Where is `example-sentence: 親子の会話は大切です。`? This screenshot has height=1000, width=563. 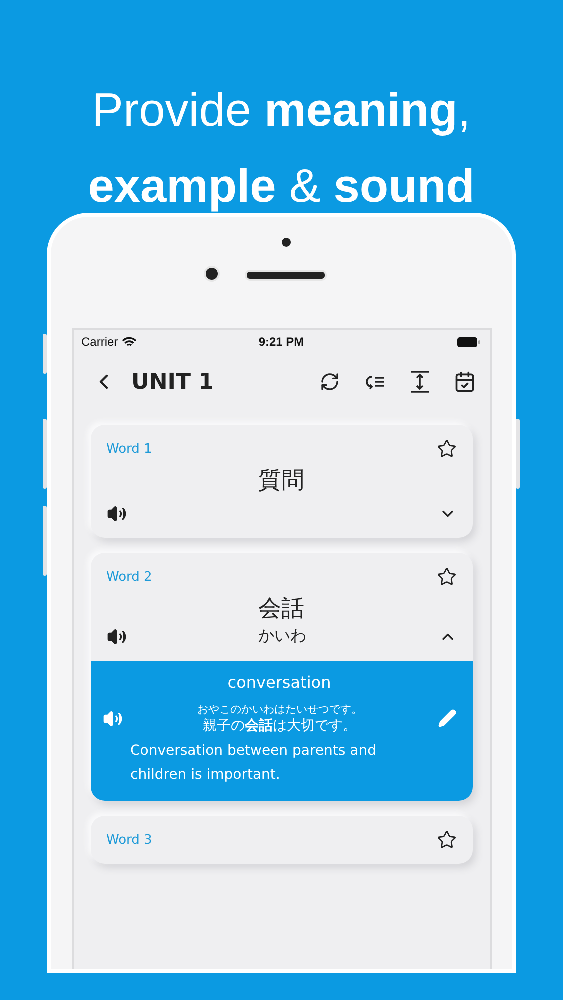
example-sentence: 親子の会話は大切です。 is located at coordinates (280, 726).